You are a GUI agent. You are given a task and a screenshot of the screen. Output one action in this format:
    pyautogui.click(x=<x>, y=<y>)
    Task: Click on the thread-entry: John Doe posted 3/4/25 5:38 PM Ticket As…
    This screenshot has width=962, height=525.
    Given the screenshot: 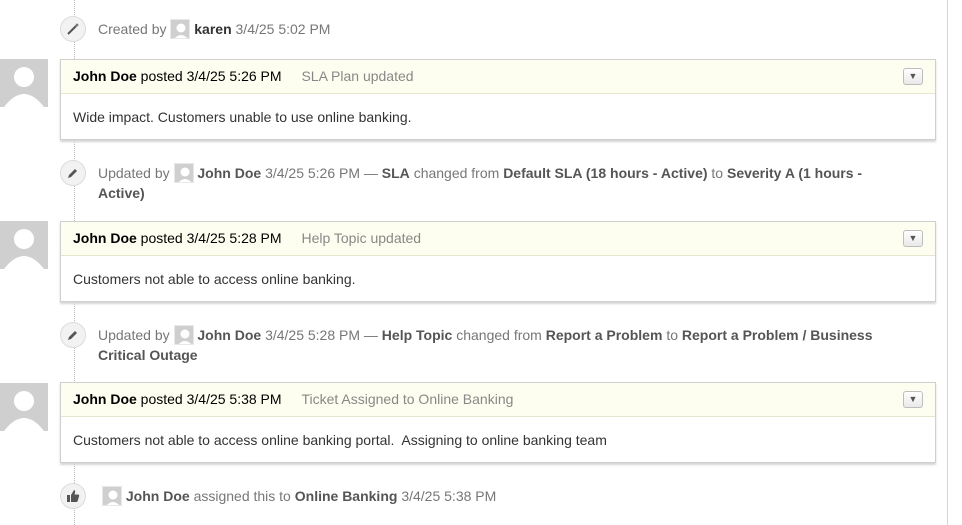 What is the action you would take?
    pyautogui.click(x=498, y=422)
    